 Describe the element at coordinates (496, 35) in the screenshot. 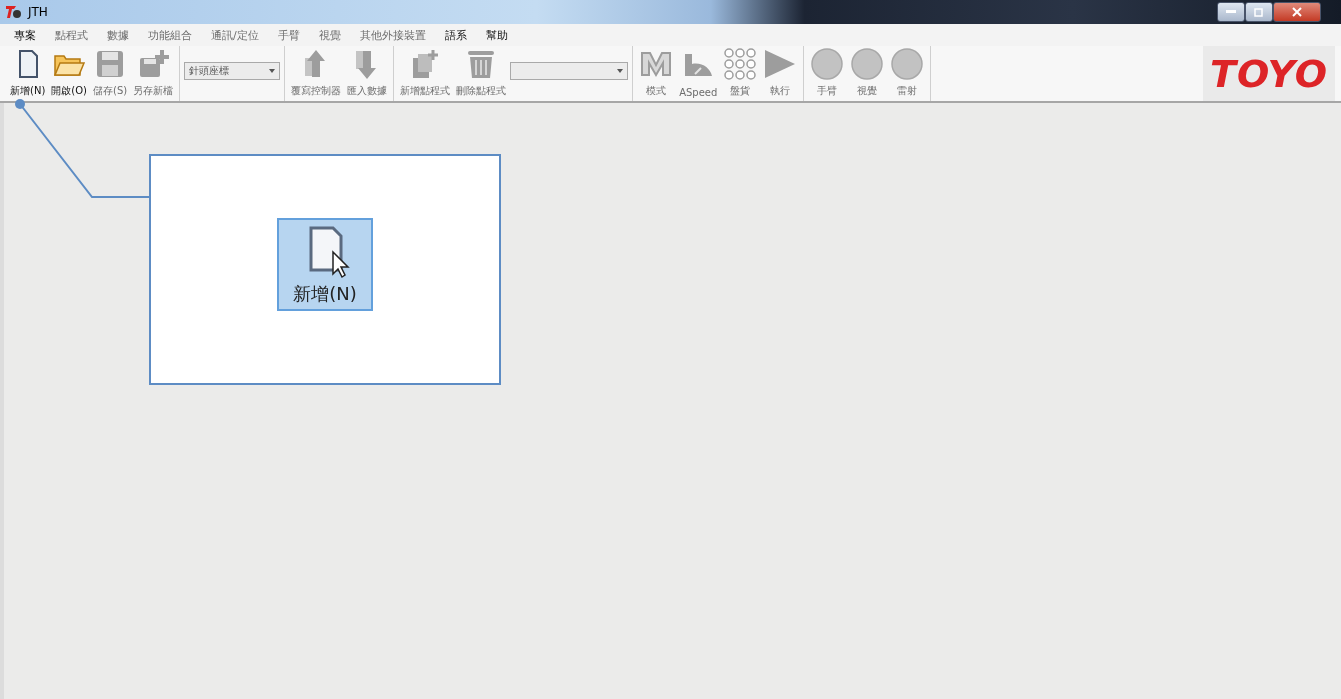

I see `menu-item: 幫助` at that location.